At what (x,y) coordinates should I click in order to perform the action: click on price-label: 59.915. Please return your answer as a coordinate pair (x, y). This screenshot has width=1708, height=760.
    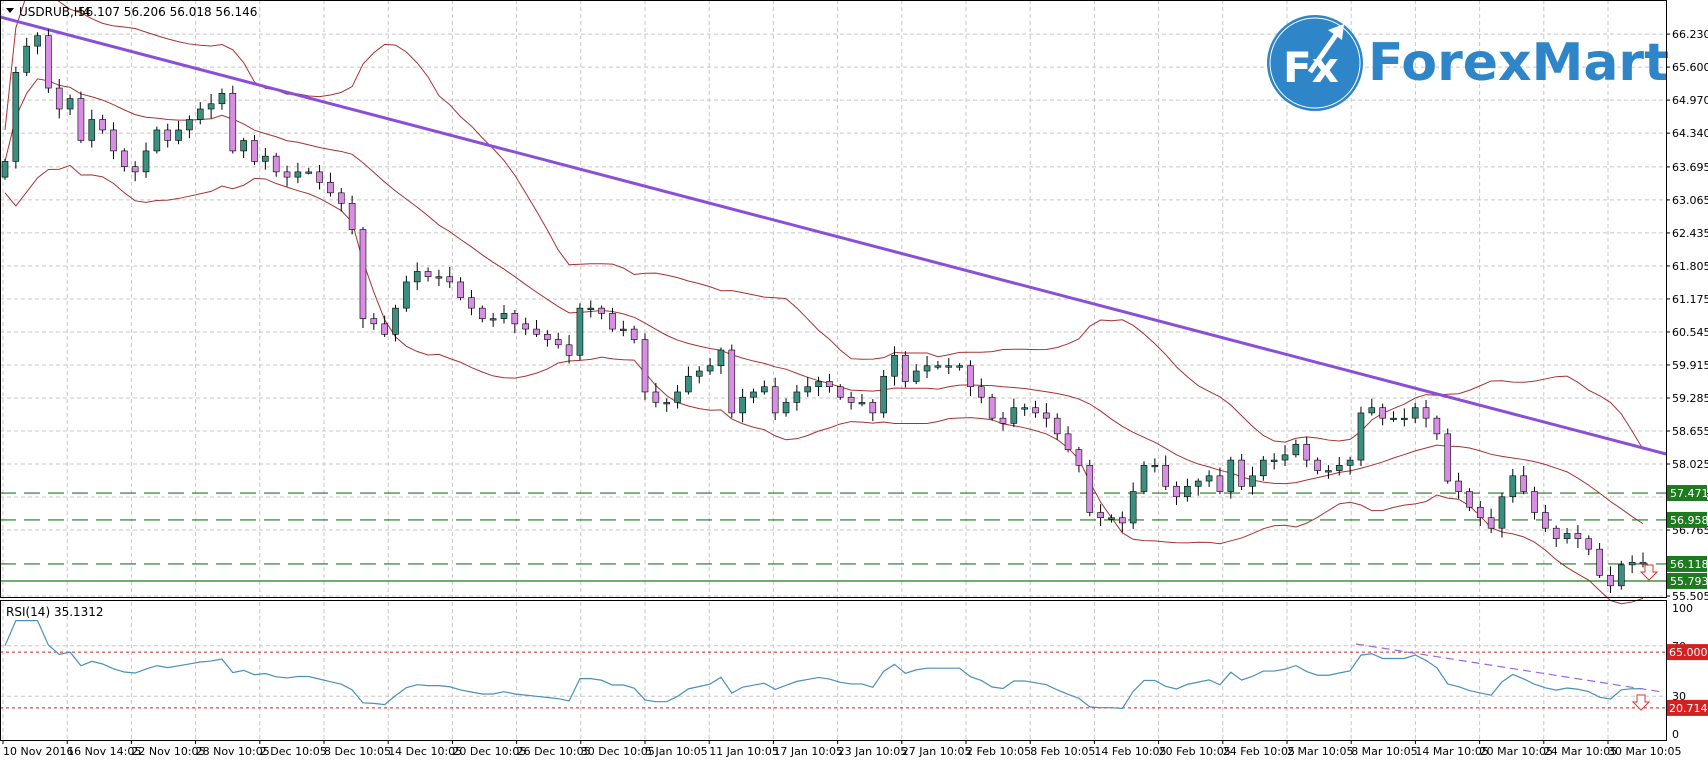
    Looking at the image, I should click on (1690, 365).